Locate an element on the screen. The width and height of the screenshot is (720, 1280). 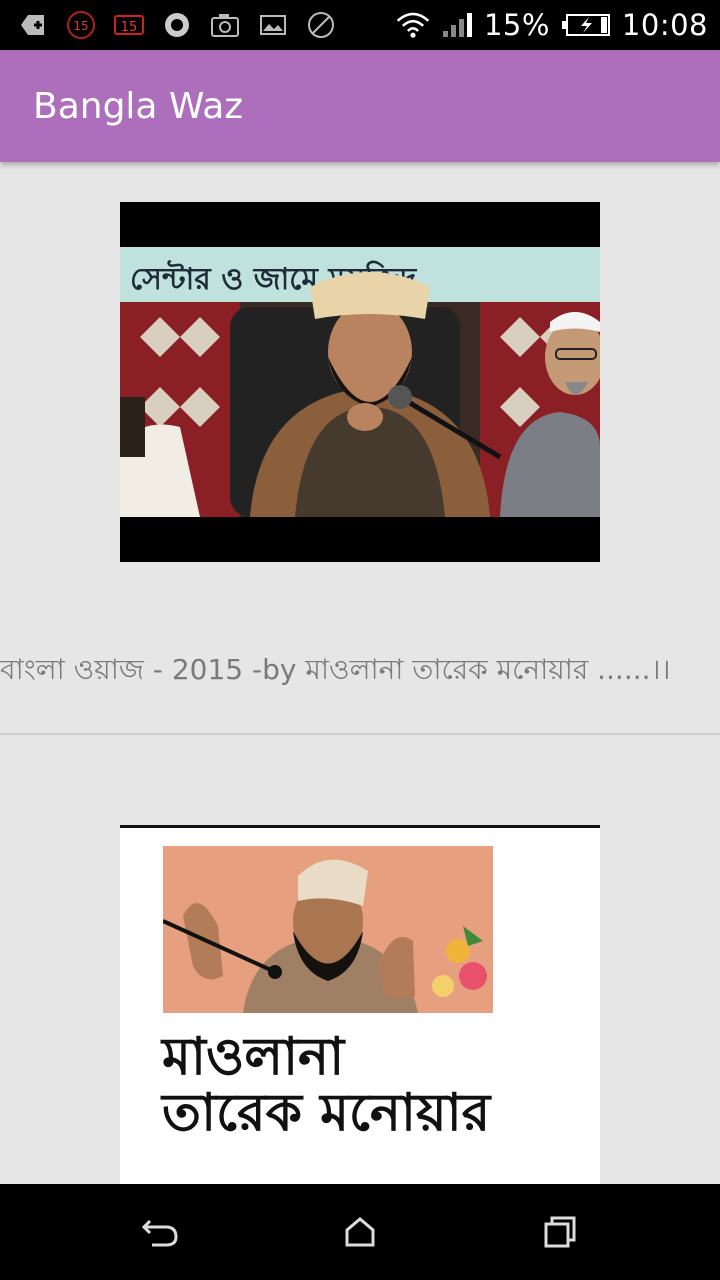
badge-1-count: 15 is located at coordinates (80, 26).